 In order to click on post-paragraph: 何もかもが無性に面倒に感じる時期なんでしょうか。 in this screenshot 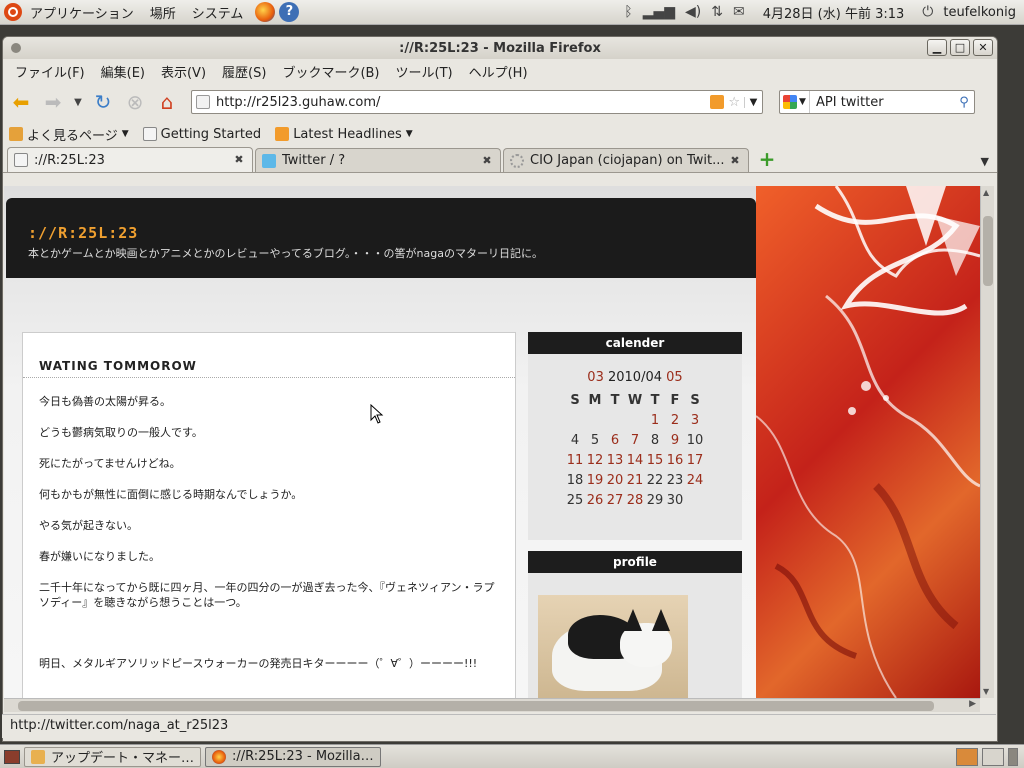, I will do `click(171, 494)`.